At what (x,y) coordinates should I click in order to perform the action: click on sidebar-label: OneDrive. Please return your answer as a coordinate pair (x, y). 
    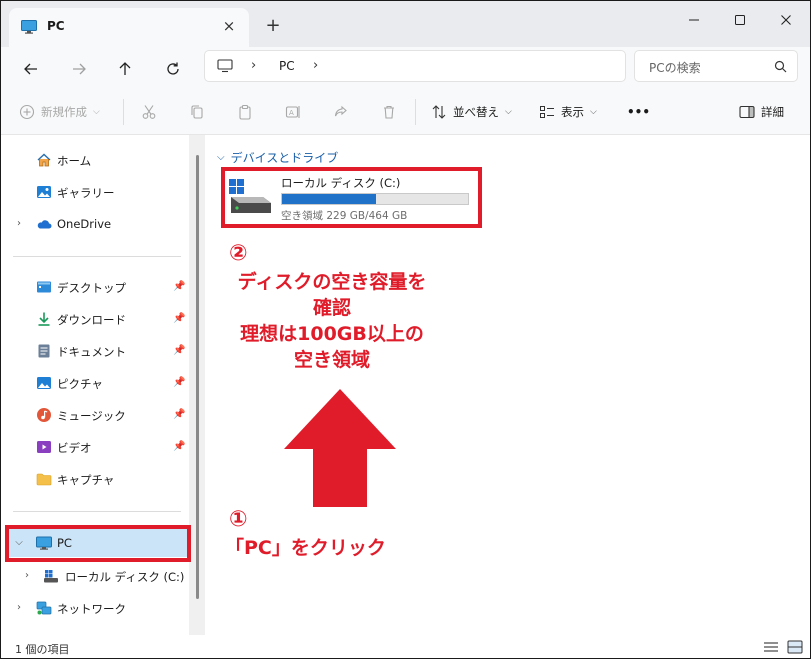
    Looking at the image, I should click on (84, 224).